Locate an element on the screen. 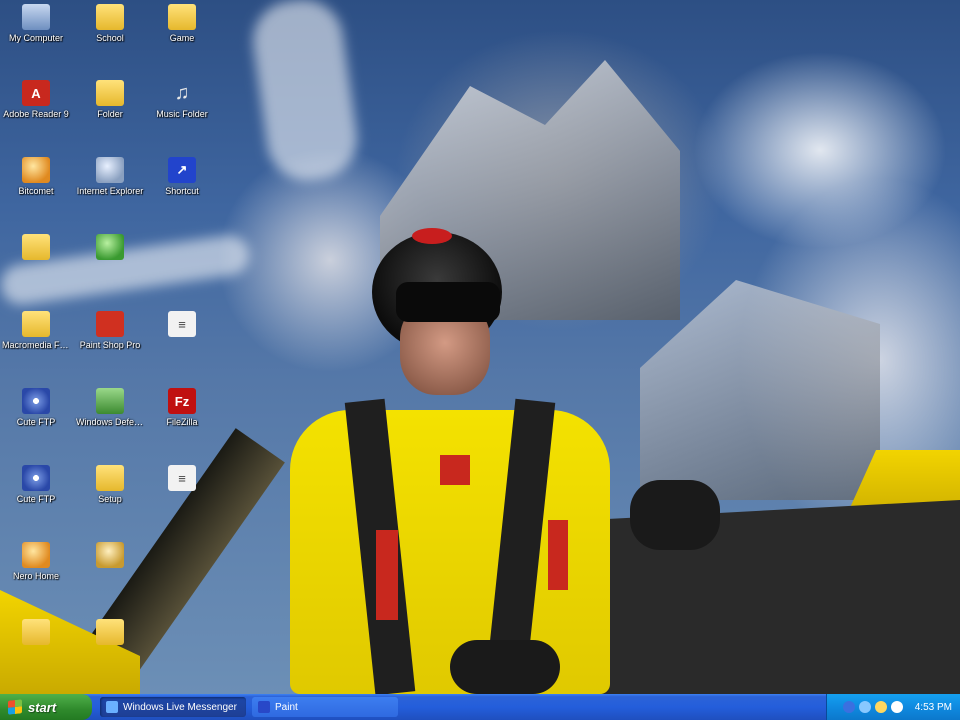 The width and height of the screenshot is (960, 720). desktop-icon: Bitcomet is located at coordinates (36, 189).